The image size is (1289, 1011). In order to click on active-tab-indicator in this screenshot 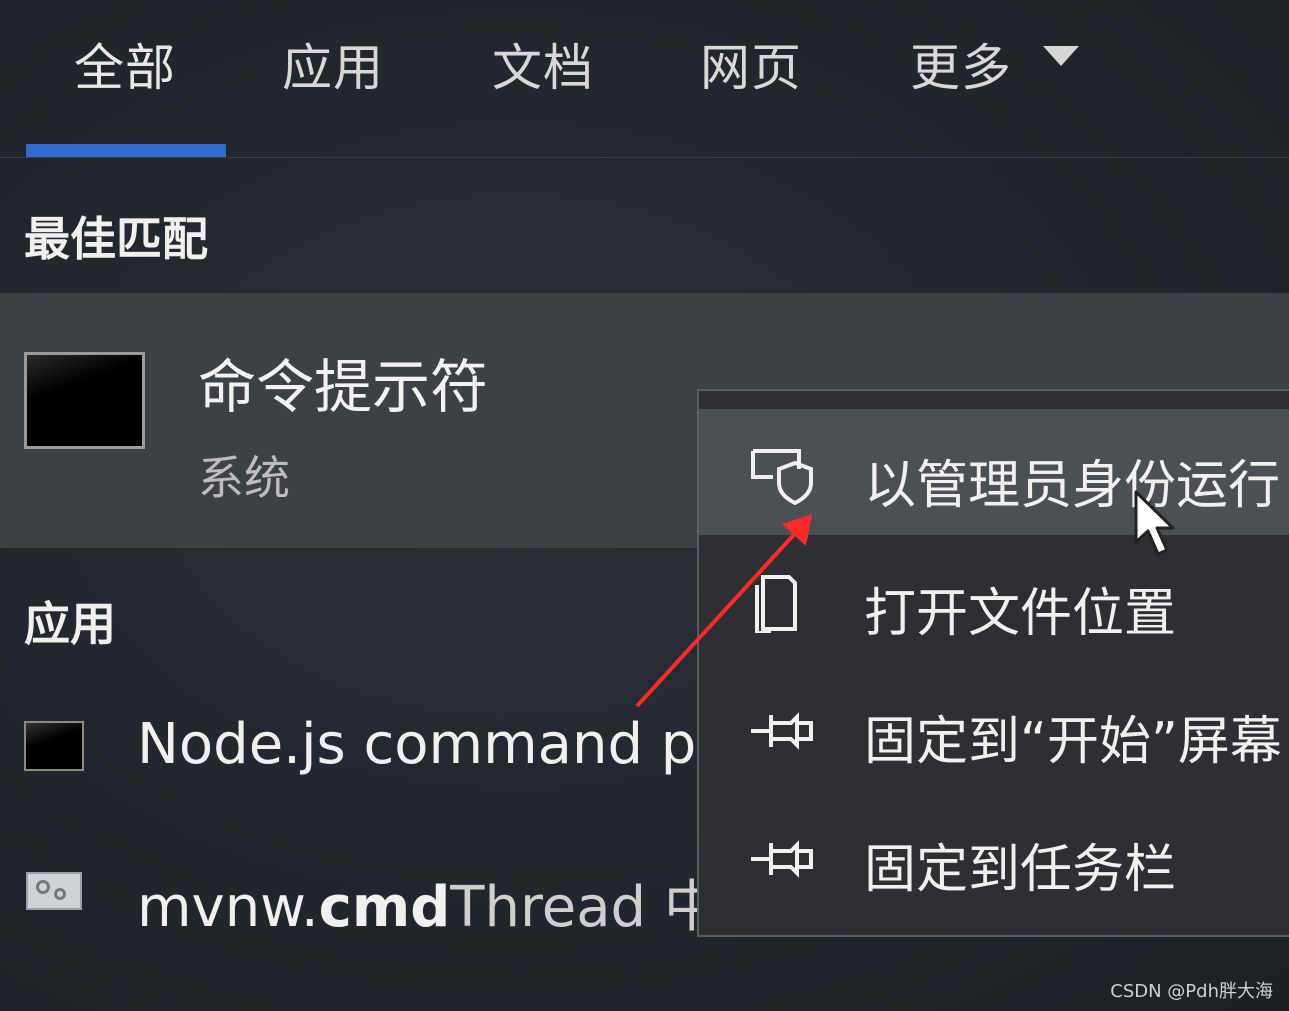, I will do `click(126, 151)`.